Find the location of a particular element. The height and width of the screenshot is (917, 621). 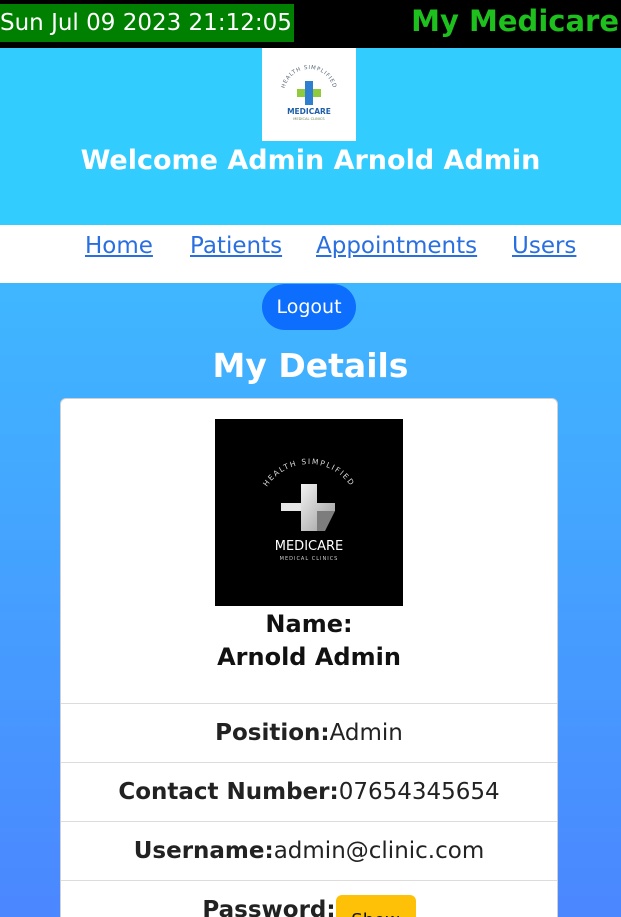

nav-bar: Home Patients Appointments Users is located at coordinates (310, 254).